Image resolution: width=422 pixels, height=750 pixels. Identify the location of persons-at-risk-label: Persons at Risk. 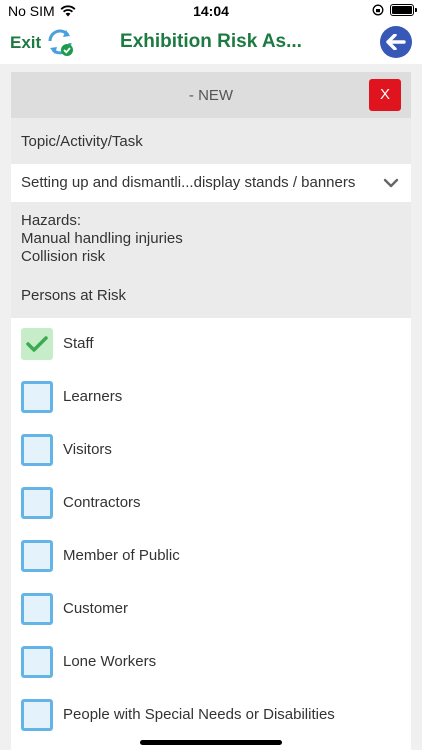
(211, 295).